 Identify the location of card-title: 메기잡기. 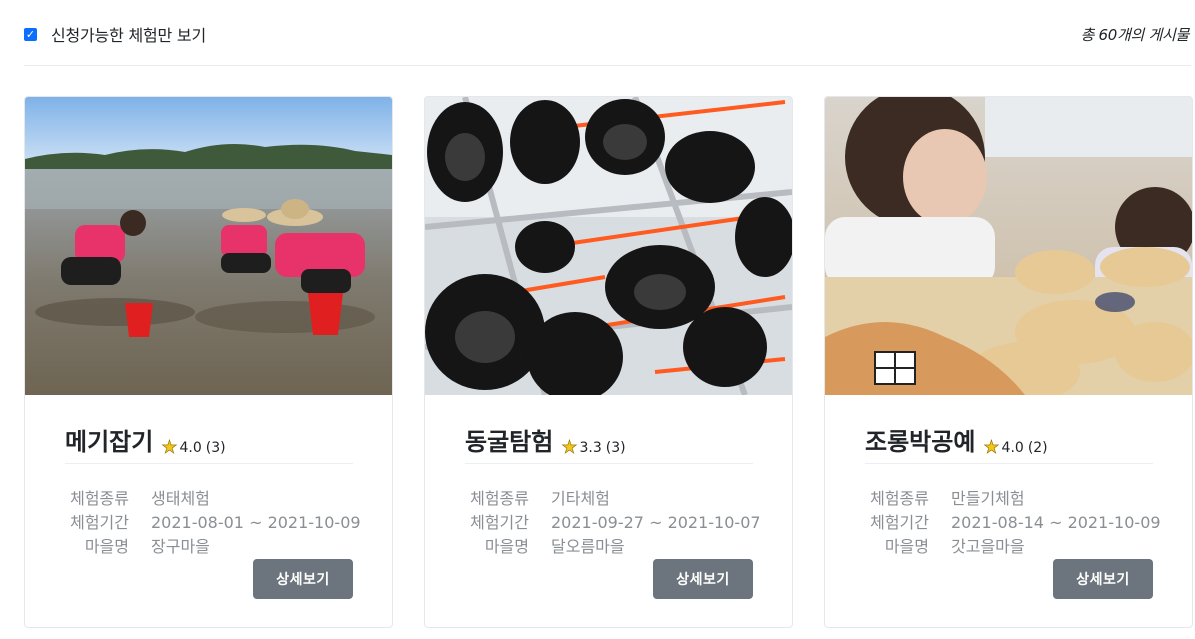
(109, 445).